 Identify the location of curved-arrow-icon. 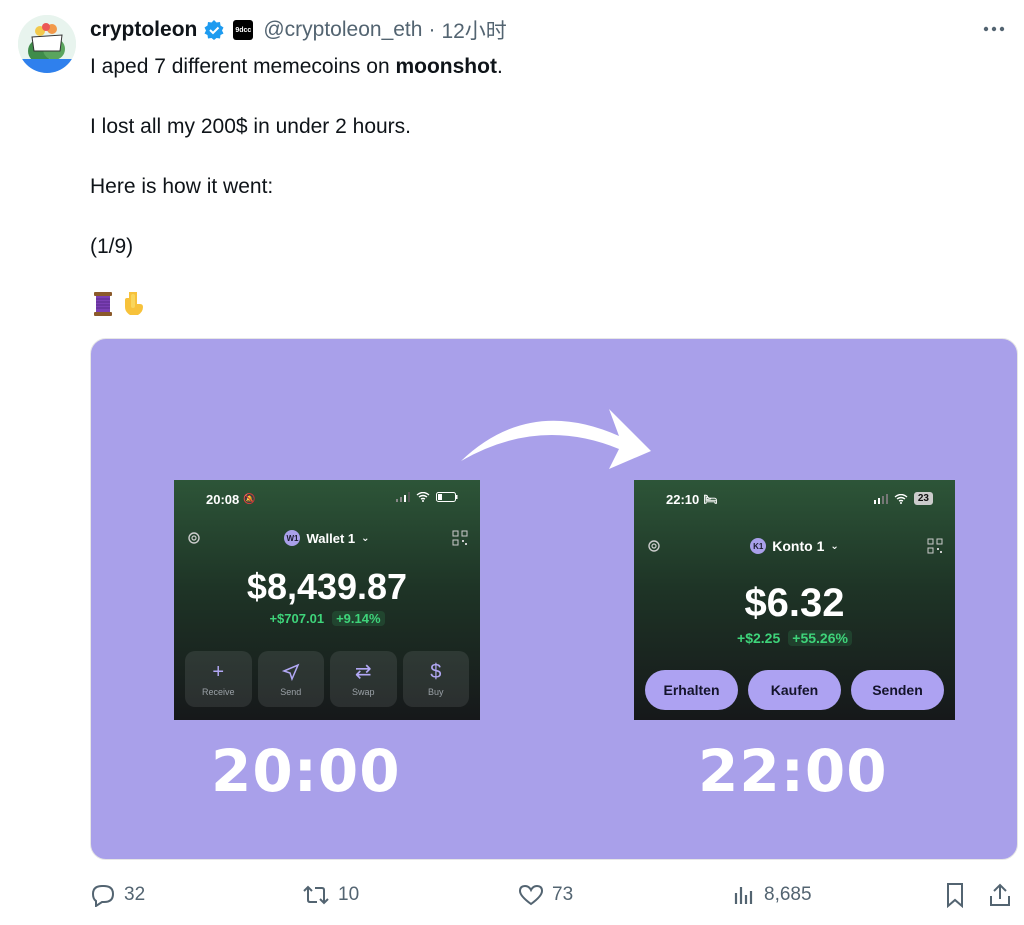
(556, 439).